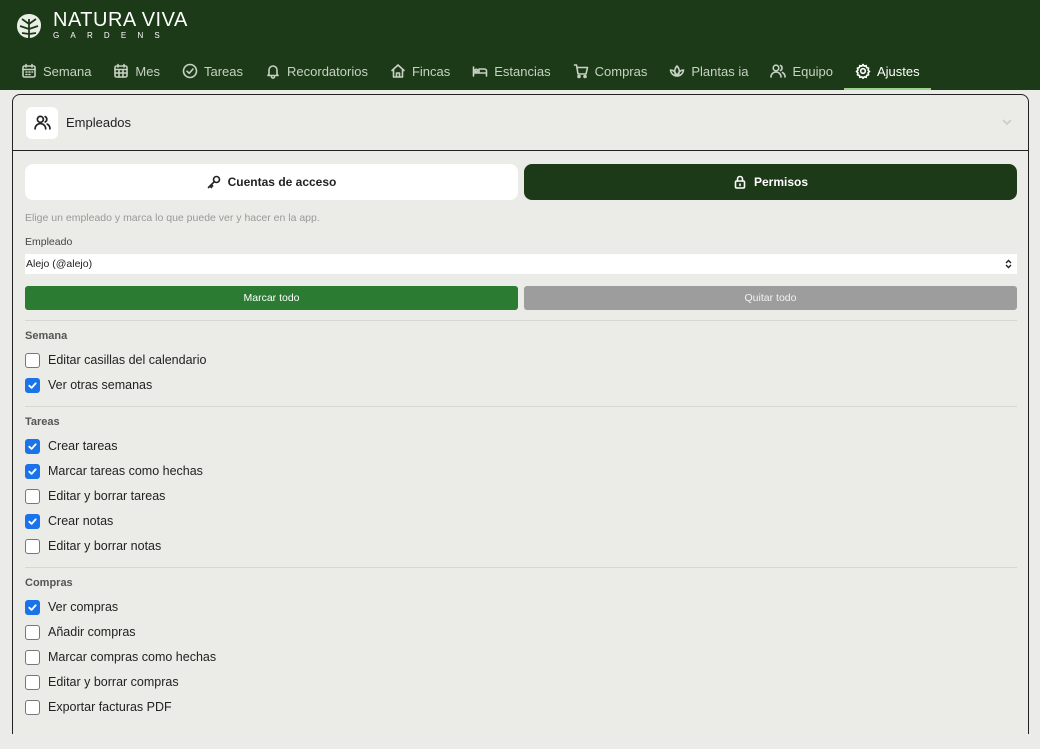  I want to click on home-icon, so click(398, 71).